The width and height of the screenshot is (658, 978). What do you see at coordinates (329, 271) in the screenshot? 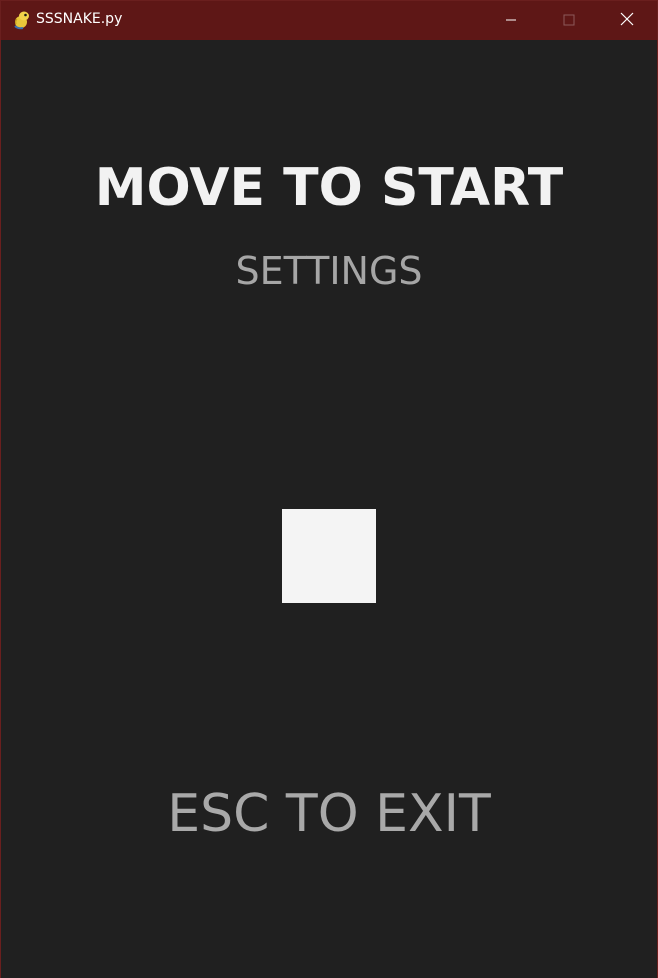
I see `settings-option: SETTINGS` at bounding box center [329, 271].